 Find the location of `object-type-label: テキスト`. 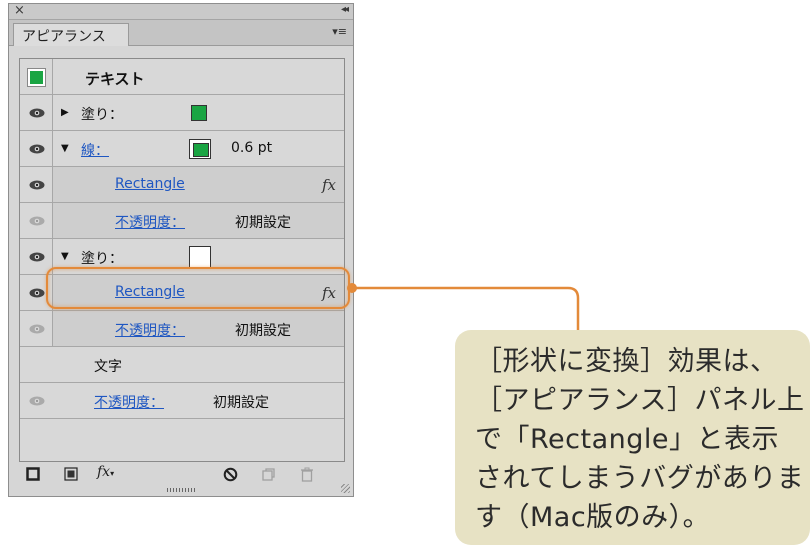

object-type-label: テキスト is located at coordinates (115, 79).